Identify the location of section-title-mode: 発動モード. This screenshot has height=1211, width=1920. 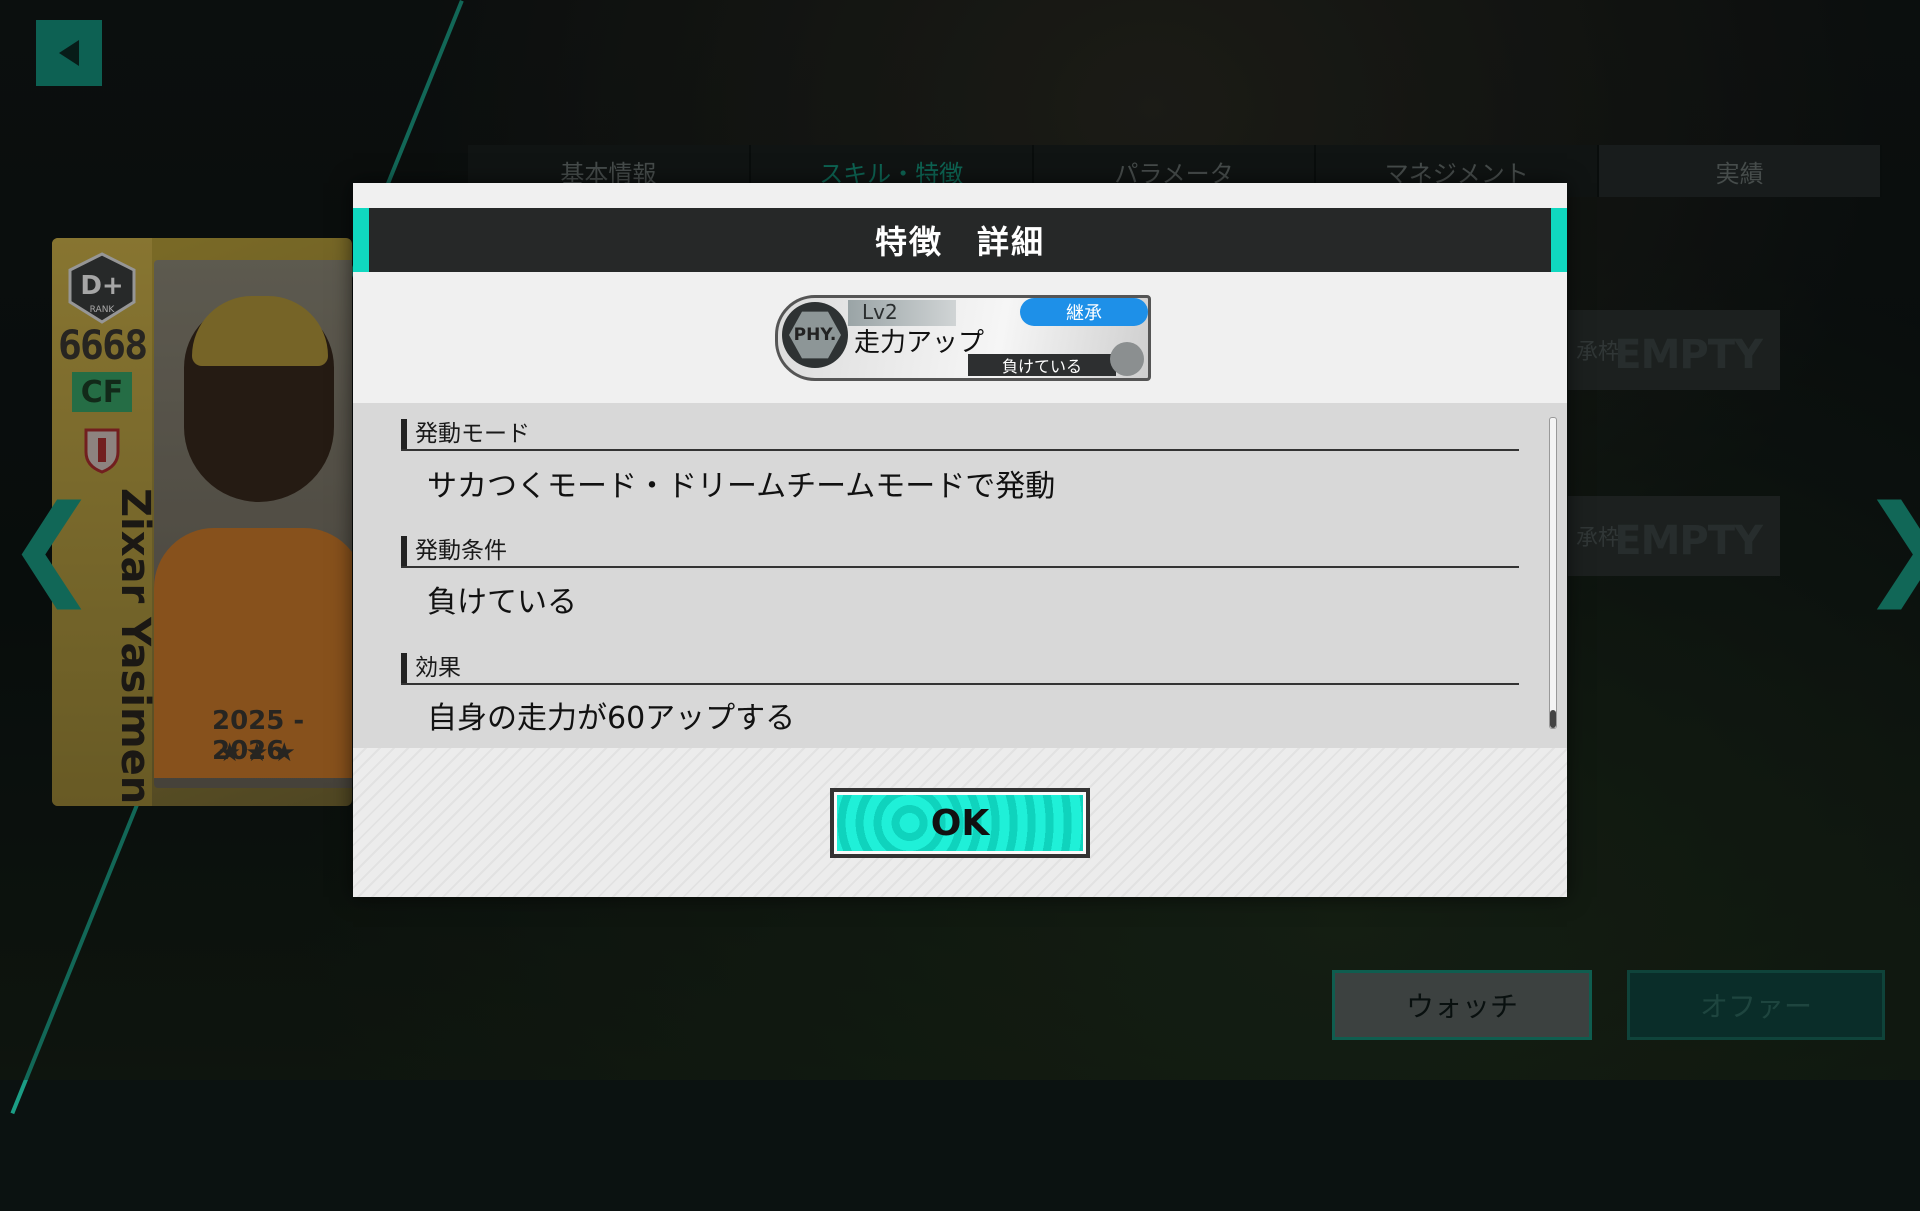
(465, 434).